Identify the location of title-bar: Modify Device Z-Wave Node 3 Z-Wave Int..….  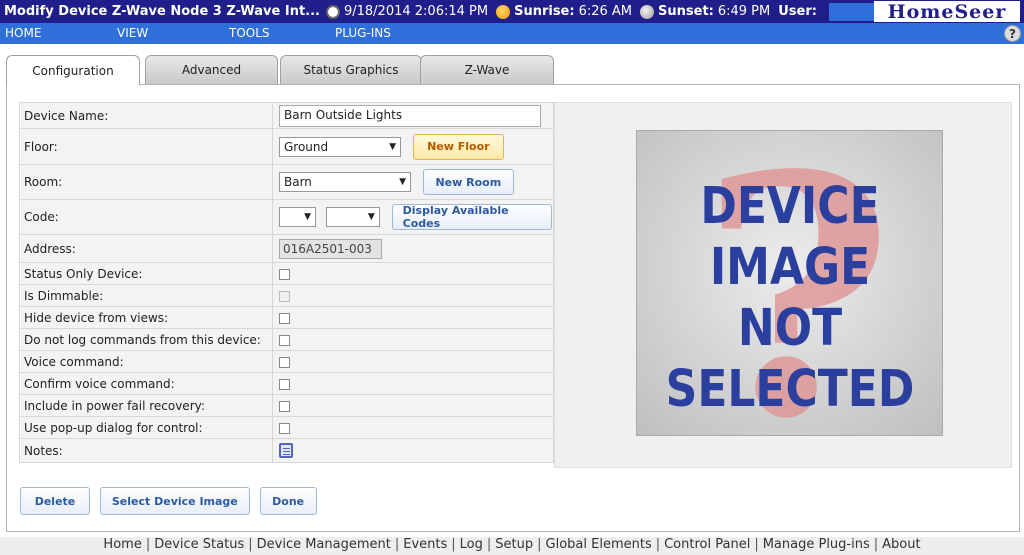
(512, 11).